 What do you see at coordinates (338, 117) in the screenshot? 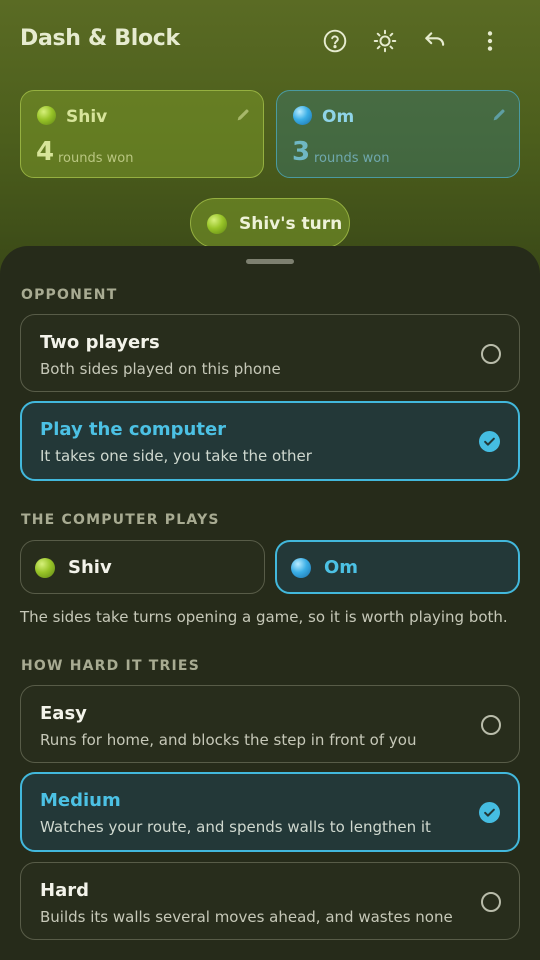
I see `player-name: Om` at bounding box center [338, 117].